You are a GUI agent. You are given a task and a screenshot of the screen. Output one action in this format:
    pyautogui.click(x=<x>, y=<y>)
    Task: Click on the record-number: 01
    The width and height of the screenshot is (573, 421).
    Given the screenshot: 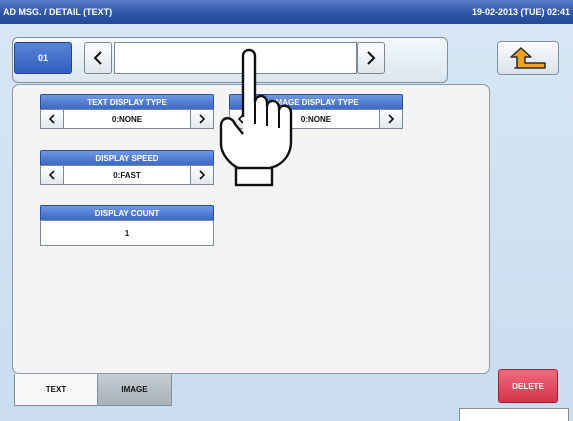 What is the action you would take?
    pyautogui.click(x=43, y=58)
    